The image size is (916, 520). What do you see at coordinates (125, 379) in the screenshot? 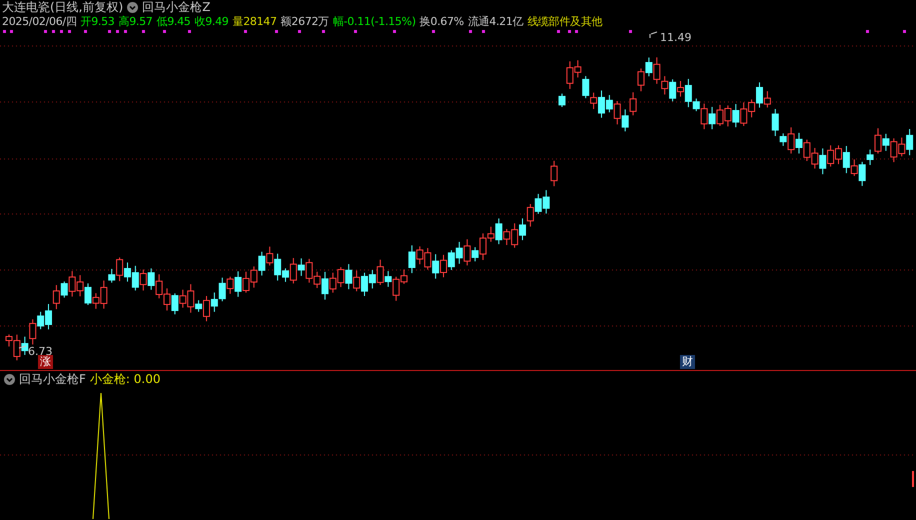
I see `indicator-reading: 小金枪: 0.00` at bounding box center [125, 379].